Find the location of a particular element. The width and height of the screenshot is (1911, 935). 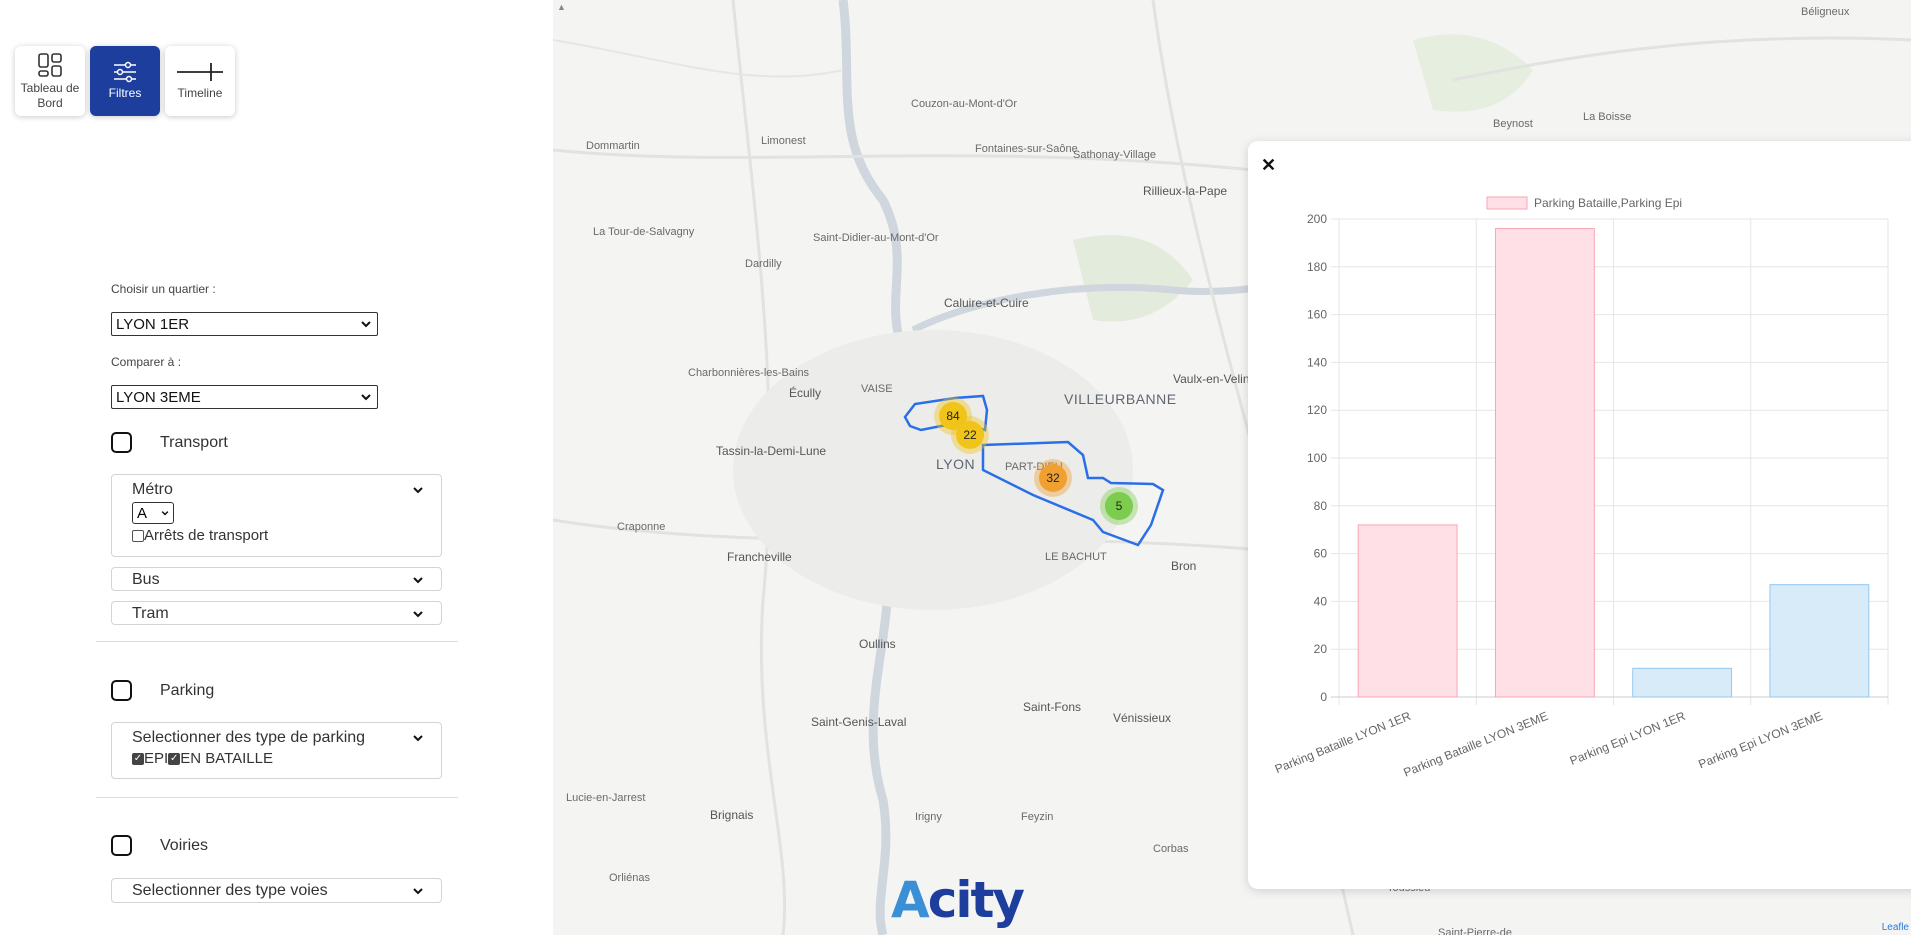

y-tick-label: 160 is located at coordinates (1317, 315).